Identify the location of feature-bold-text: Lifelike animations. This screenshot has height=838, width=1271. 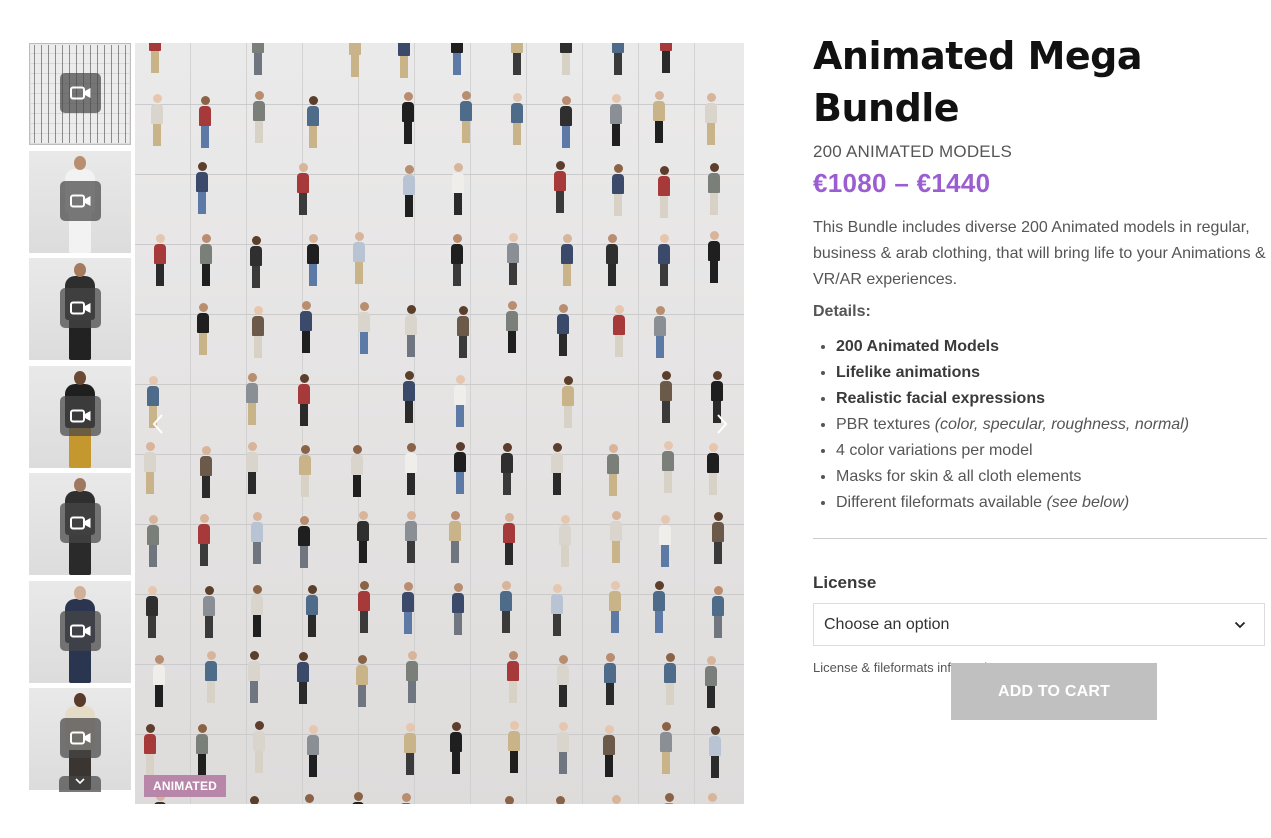
(908, 372).